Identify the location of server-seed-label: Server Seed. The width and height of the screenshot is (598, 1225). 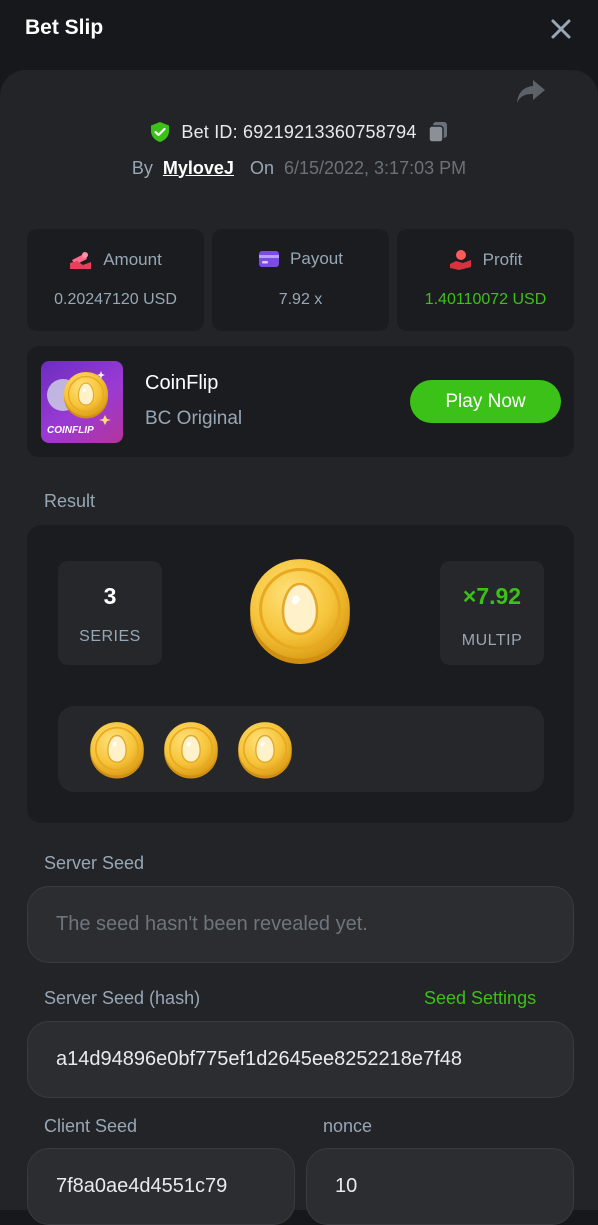
(94, 863).